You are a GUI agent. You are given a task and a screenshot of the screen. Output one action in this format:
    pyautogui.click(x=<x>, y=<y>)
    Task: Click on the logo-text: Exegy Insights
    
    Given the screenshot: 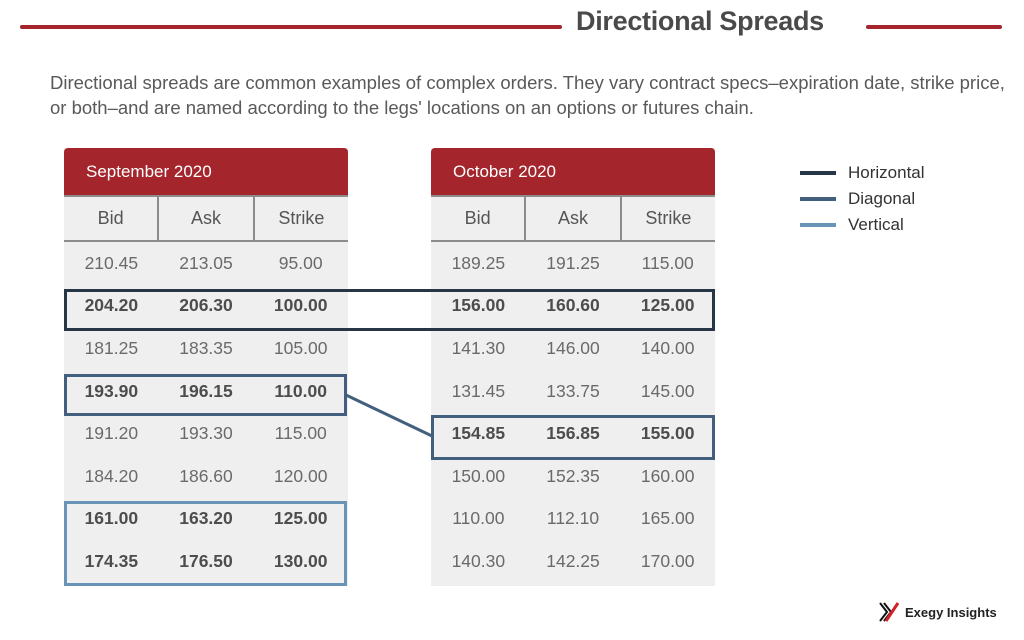 What is the action you would take?
    pyautogui.click(x=951, y=612)
    